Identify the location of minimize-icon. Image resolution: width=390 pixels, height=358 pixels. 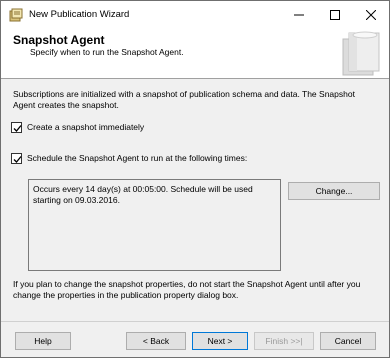
(299, 15).